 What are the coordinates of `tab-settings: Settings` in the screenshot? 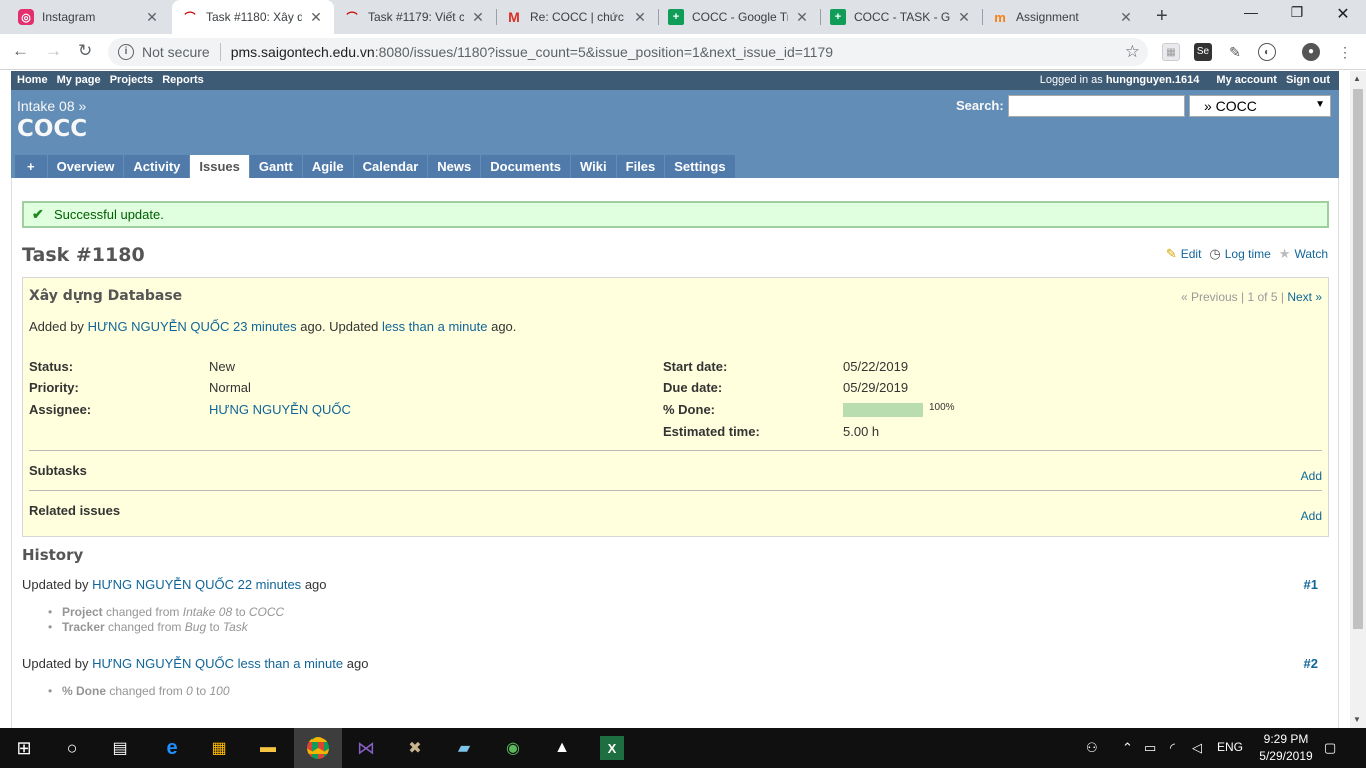 It's located at (700, 166).